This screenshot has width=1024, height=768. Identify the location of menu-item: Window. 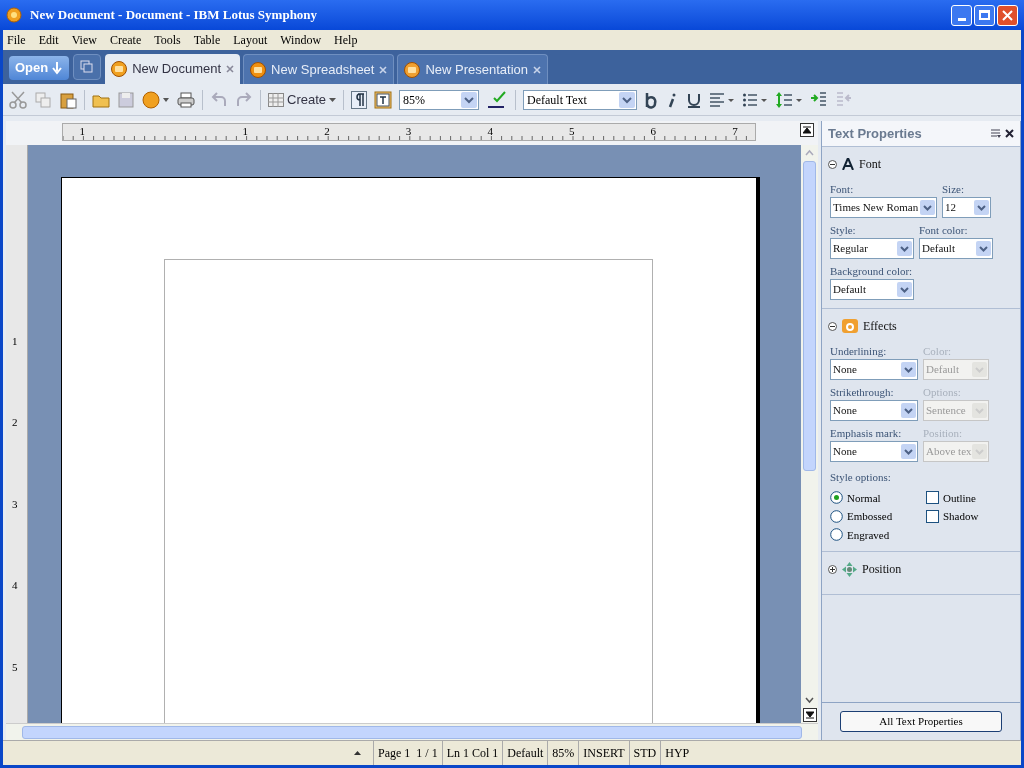
(301, 40).